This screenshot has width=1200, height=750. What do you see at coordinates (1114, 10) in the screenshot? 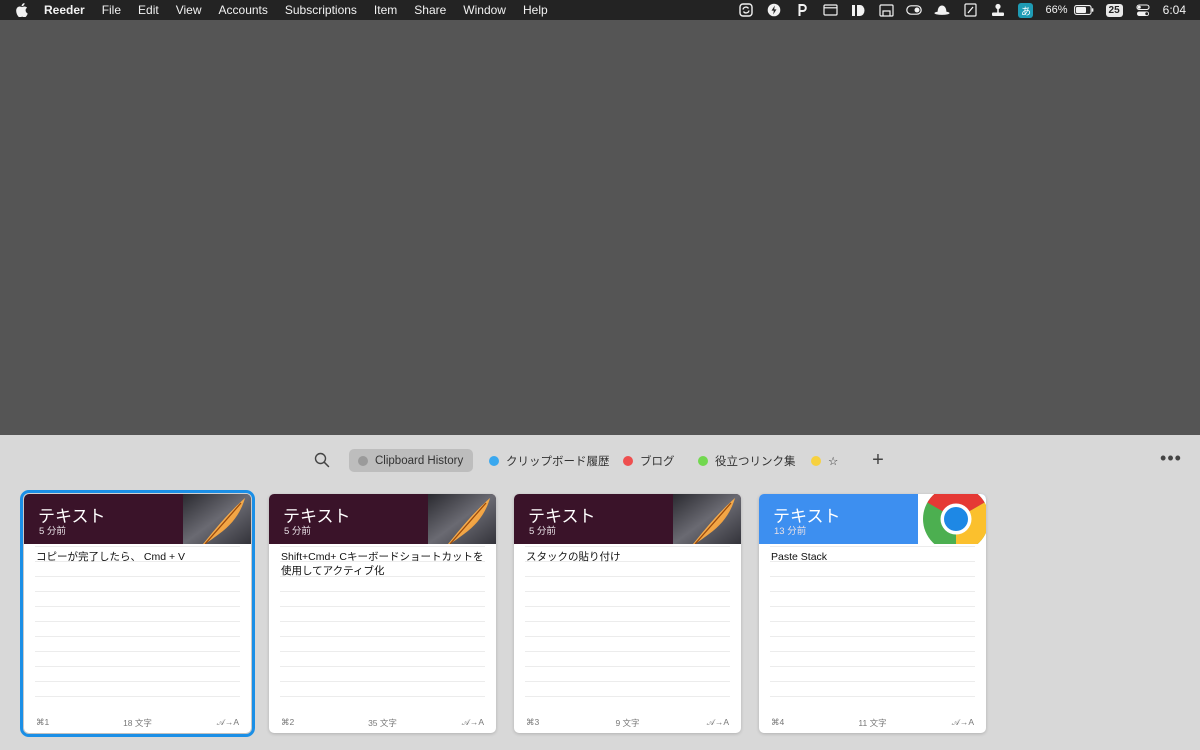
I see `calendar-date-badge: 25` at bounding box center [1114, 10].